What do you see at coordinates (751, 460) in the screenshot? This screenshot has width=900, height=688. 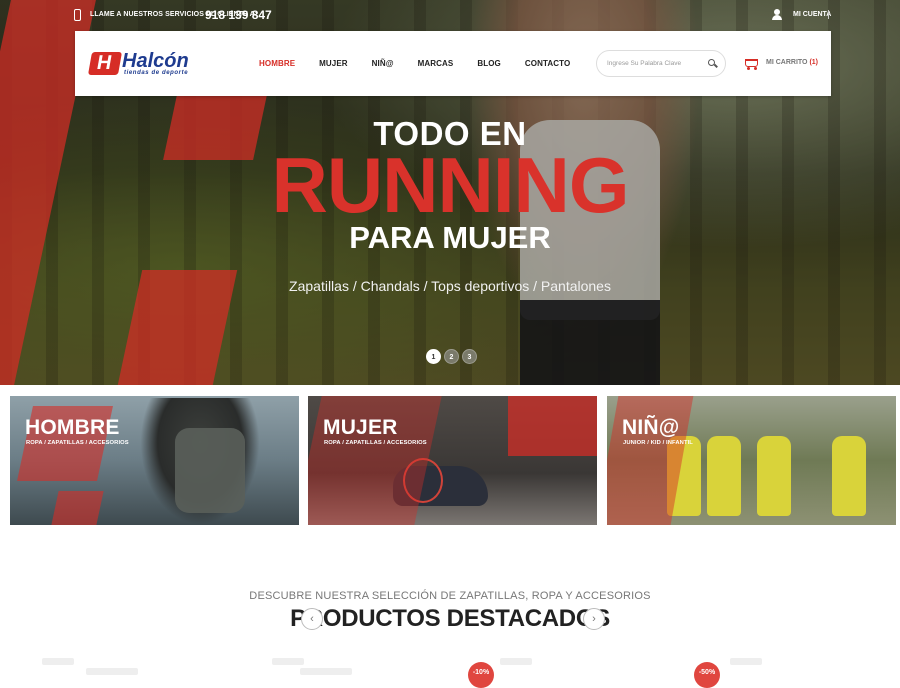 I see `category-tile-nino: NIÑ@ JUNIOR / KID / INFANTIL` at bounding box center [751, 460].